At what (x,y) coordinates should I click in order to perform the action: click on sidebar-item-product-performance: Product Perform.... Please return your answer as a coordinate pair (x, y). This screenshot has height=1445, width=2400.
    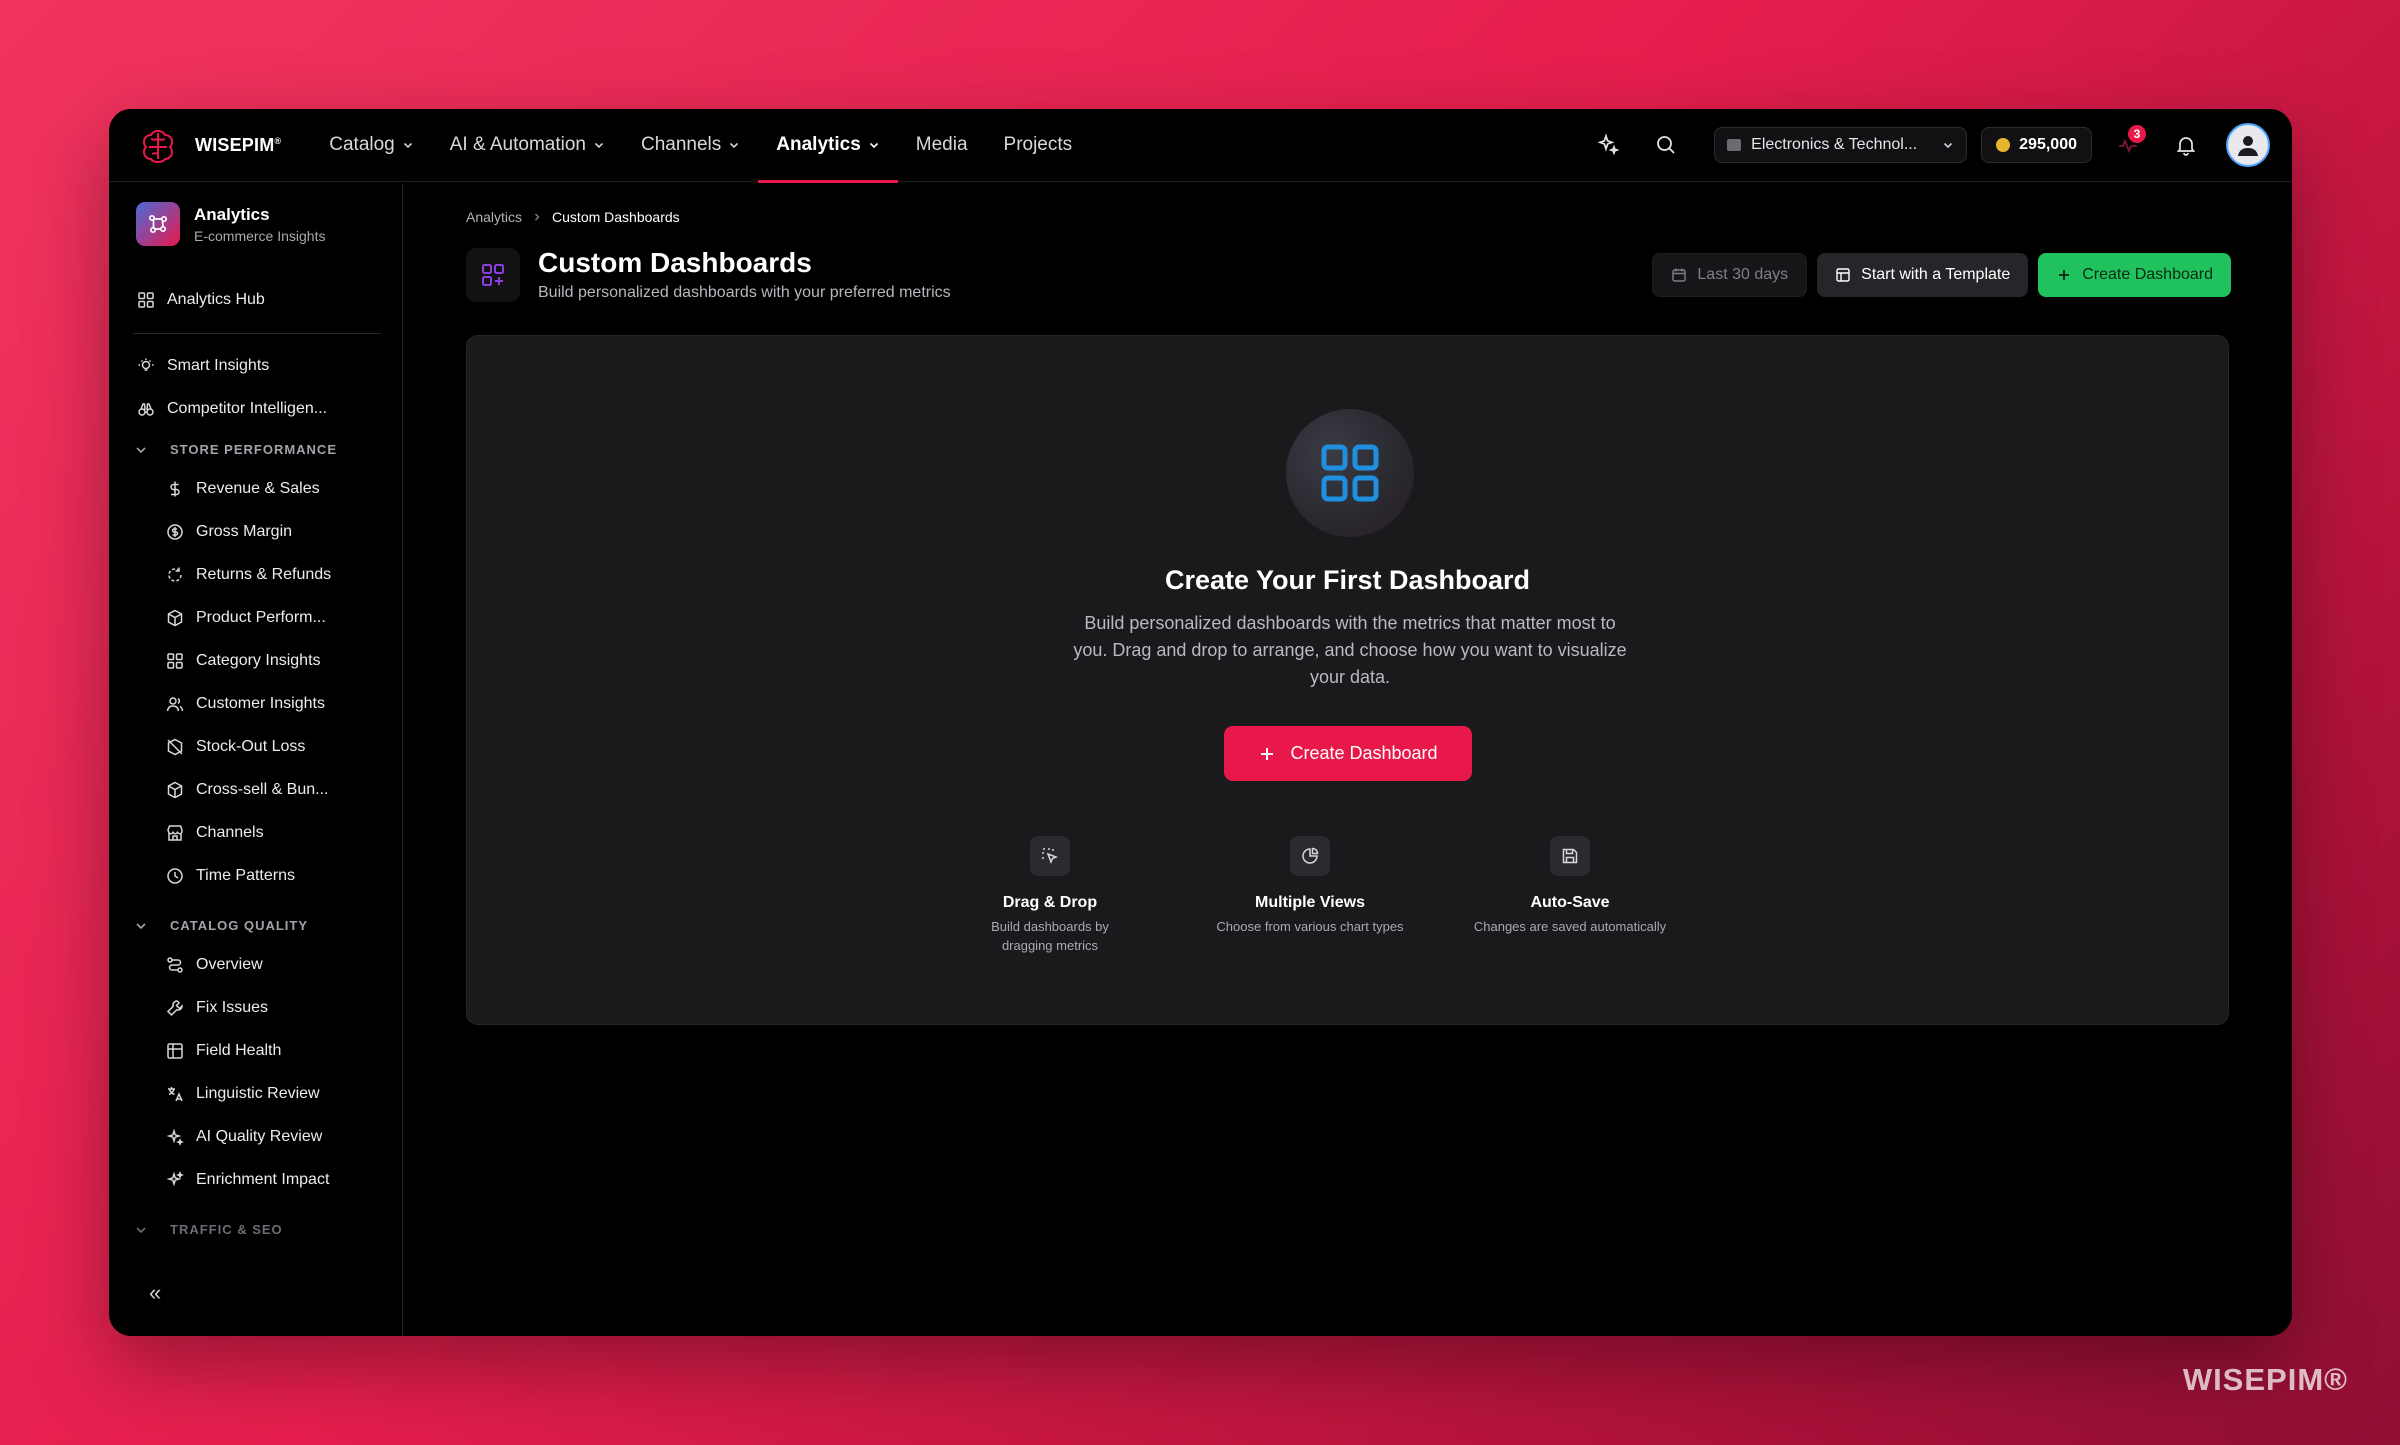
    Looking at the image, I should click on (246, 618).